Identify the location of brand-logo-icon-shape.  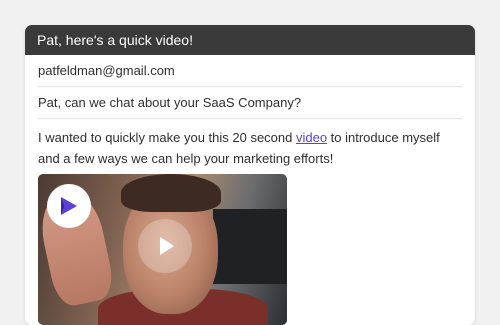
(69, 206).